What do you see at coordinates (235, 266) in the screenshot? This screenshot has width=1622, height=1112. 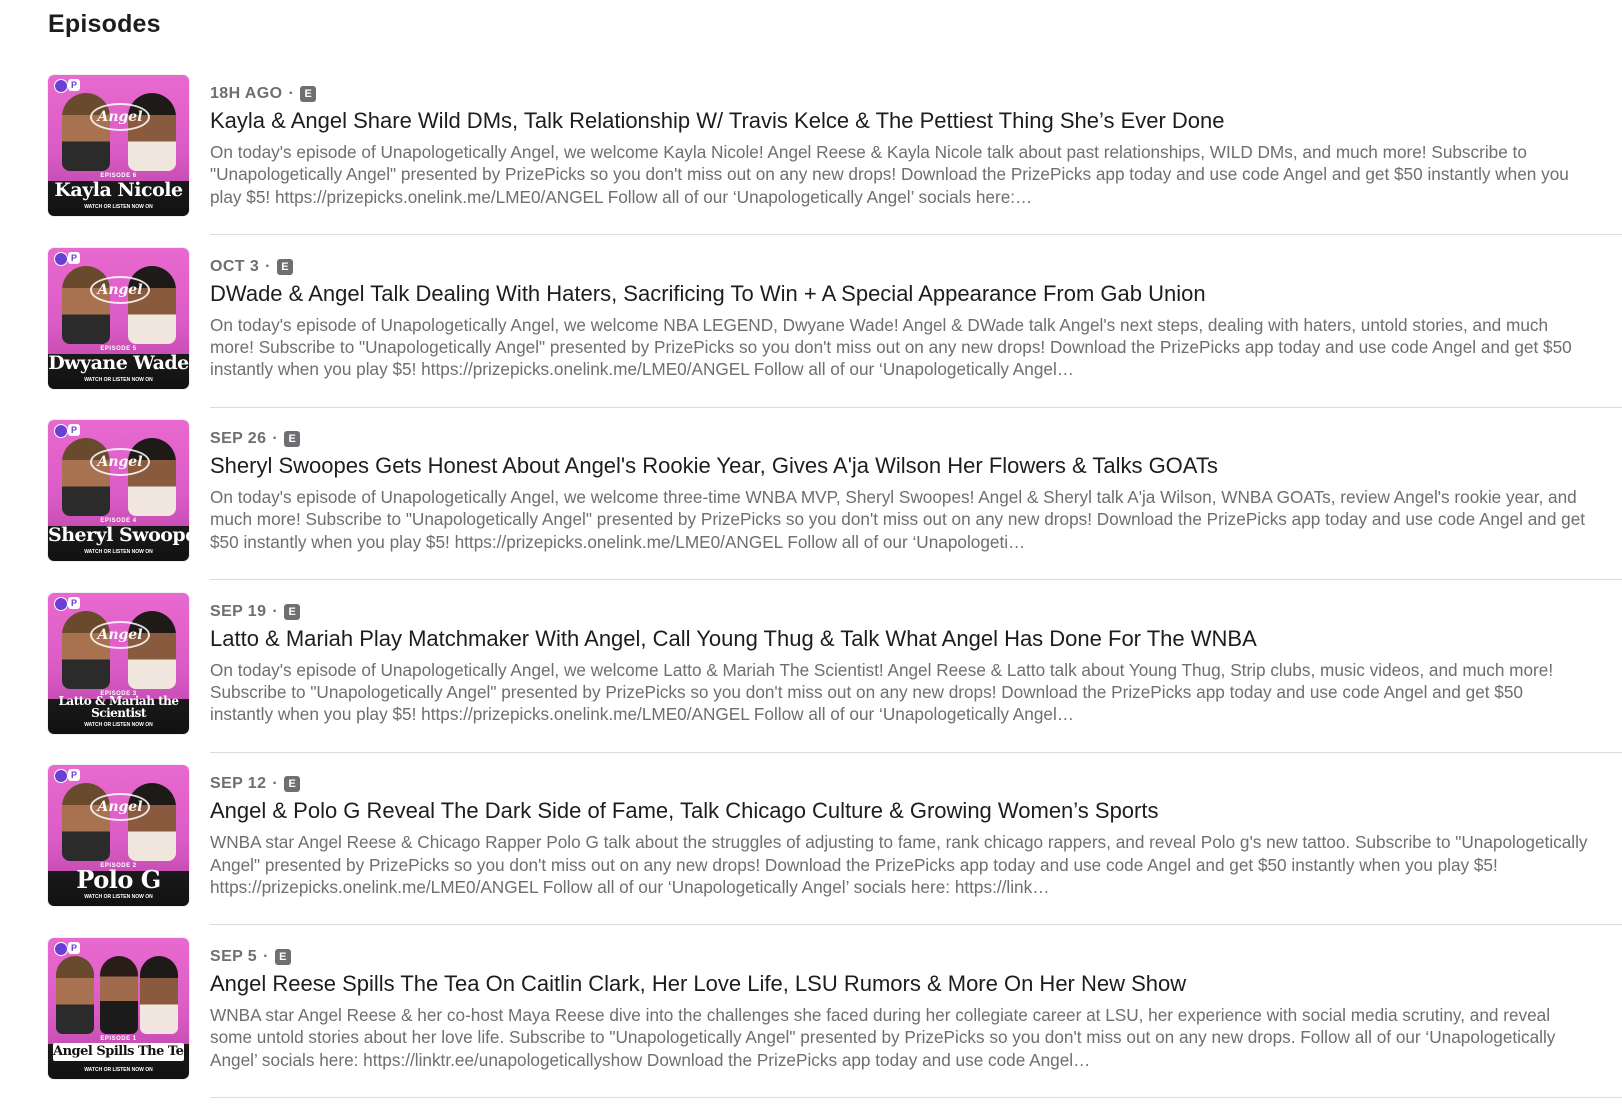 I see `episode-date: OCT 3` at bounding box center [235, 266].